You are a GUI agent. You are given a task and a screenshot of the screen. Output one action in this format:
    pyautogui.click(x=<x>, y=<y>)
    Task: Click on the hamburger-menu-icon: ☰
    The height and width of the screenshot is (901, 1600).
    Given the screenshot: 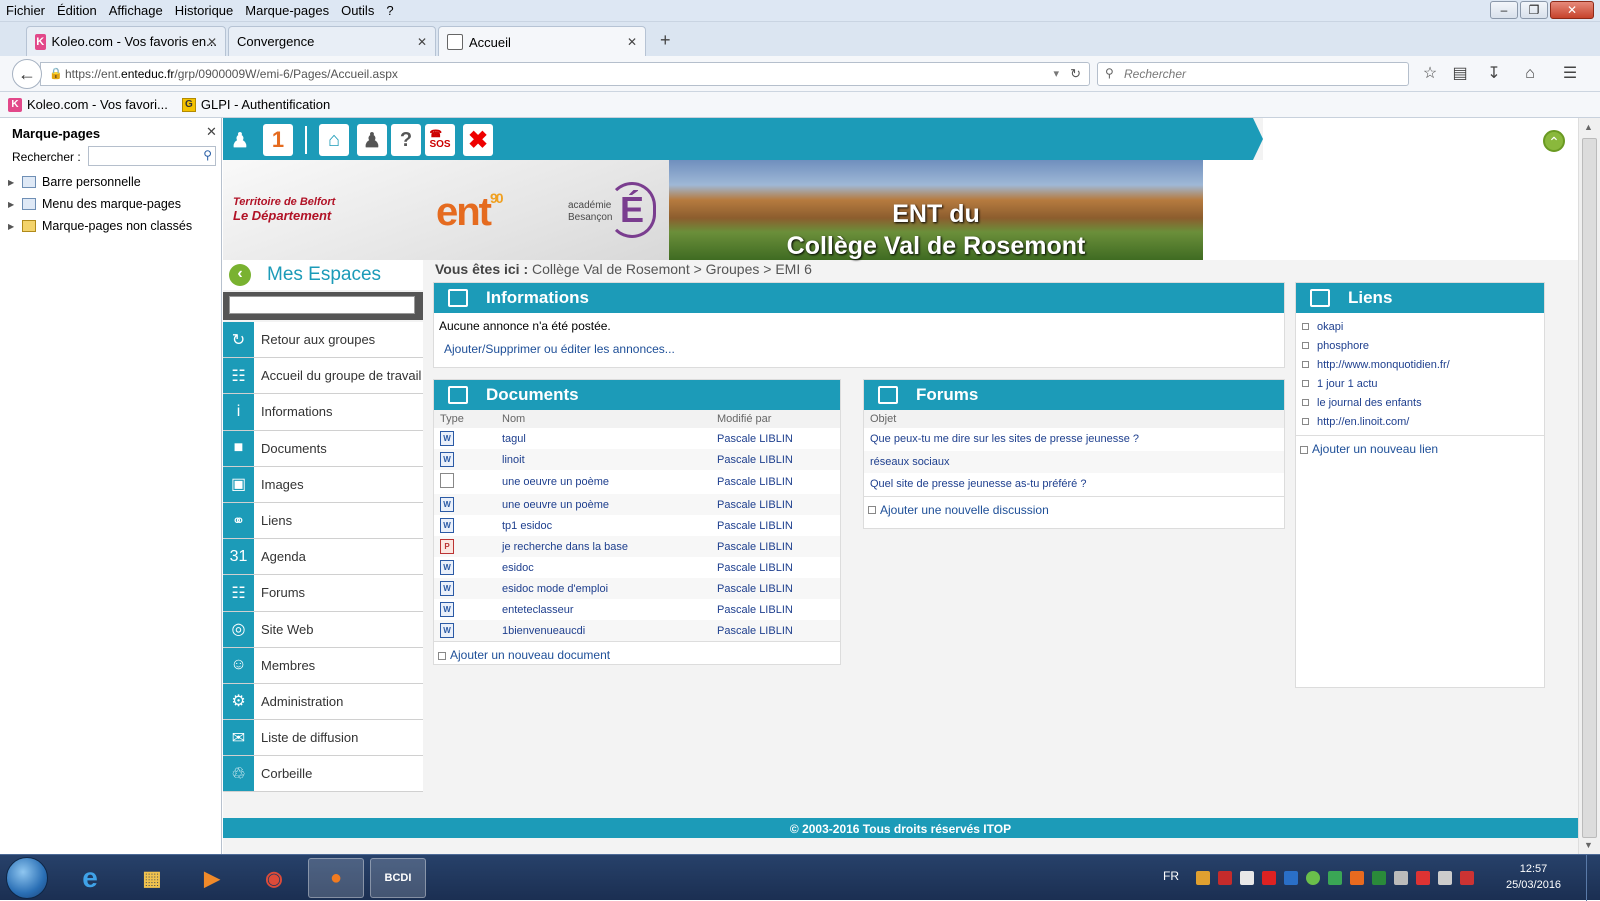 What is the action you would take?
    pyautogui.click(x=1570, y=74)
    